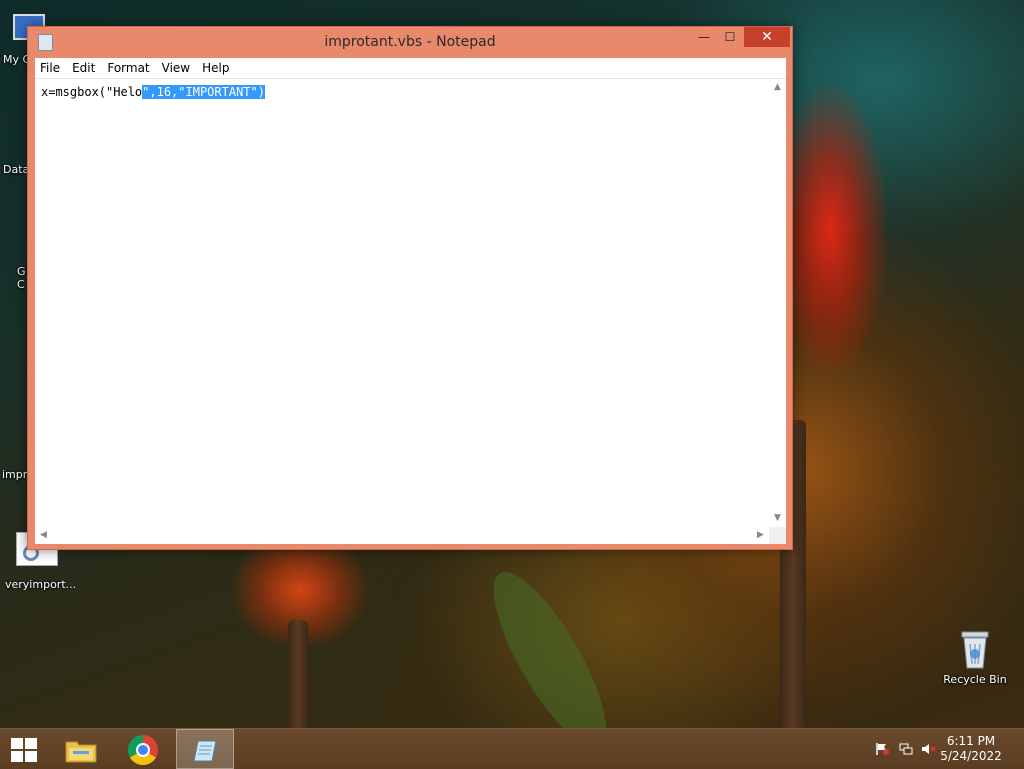 This screenshot has width=1024, height=769. I want to click on scroll-right-icon: ▶, so click(760, 535).